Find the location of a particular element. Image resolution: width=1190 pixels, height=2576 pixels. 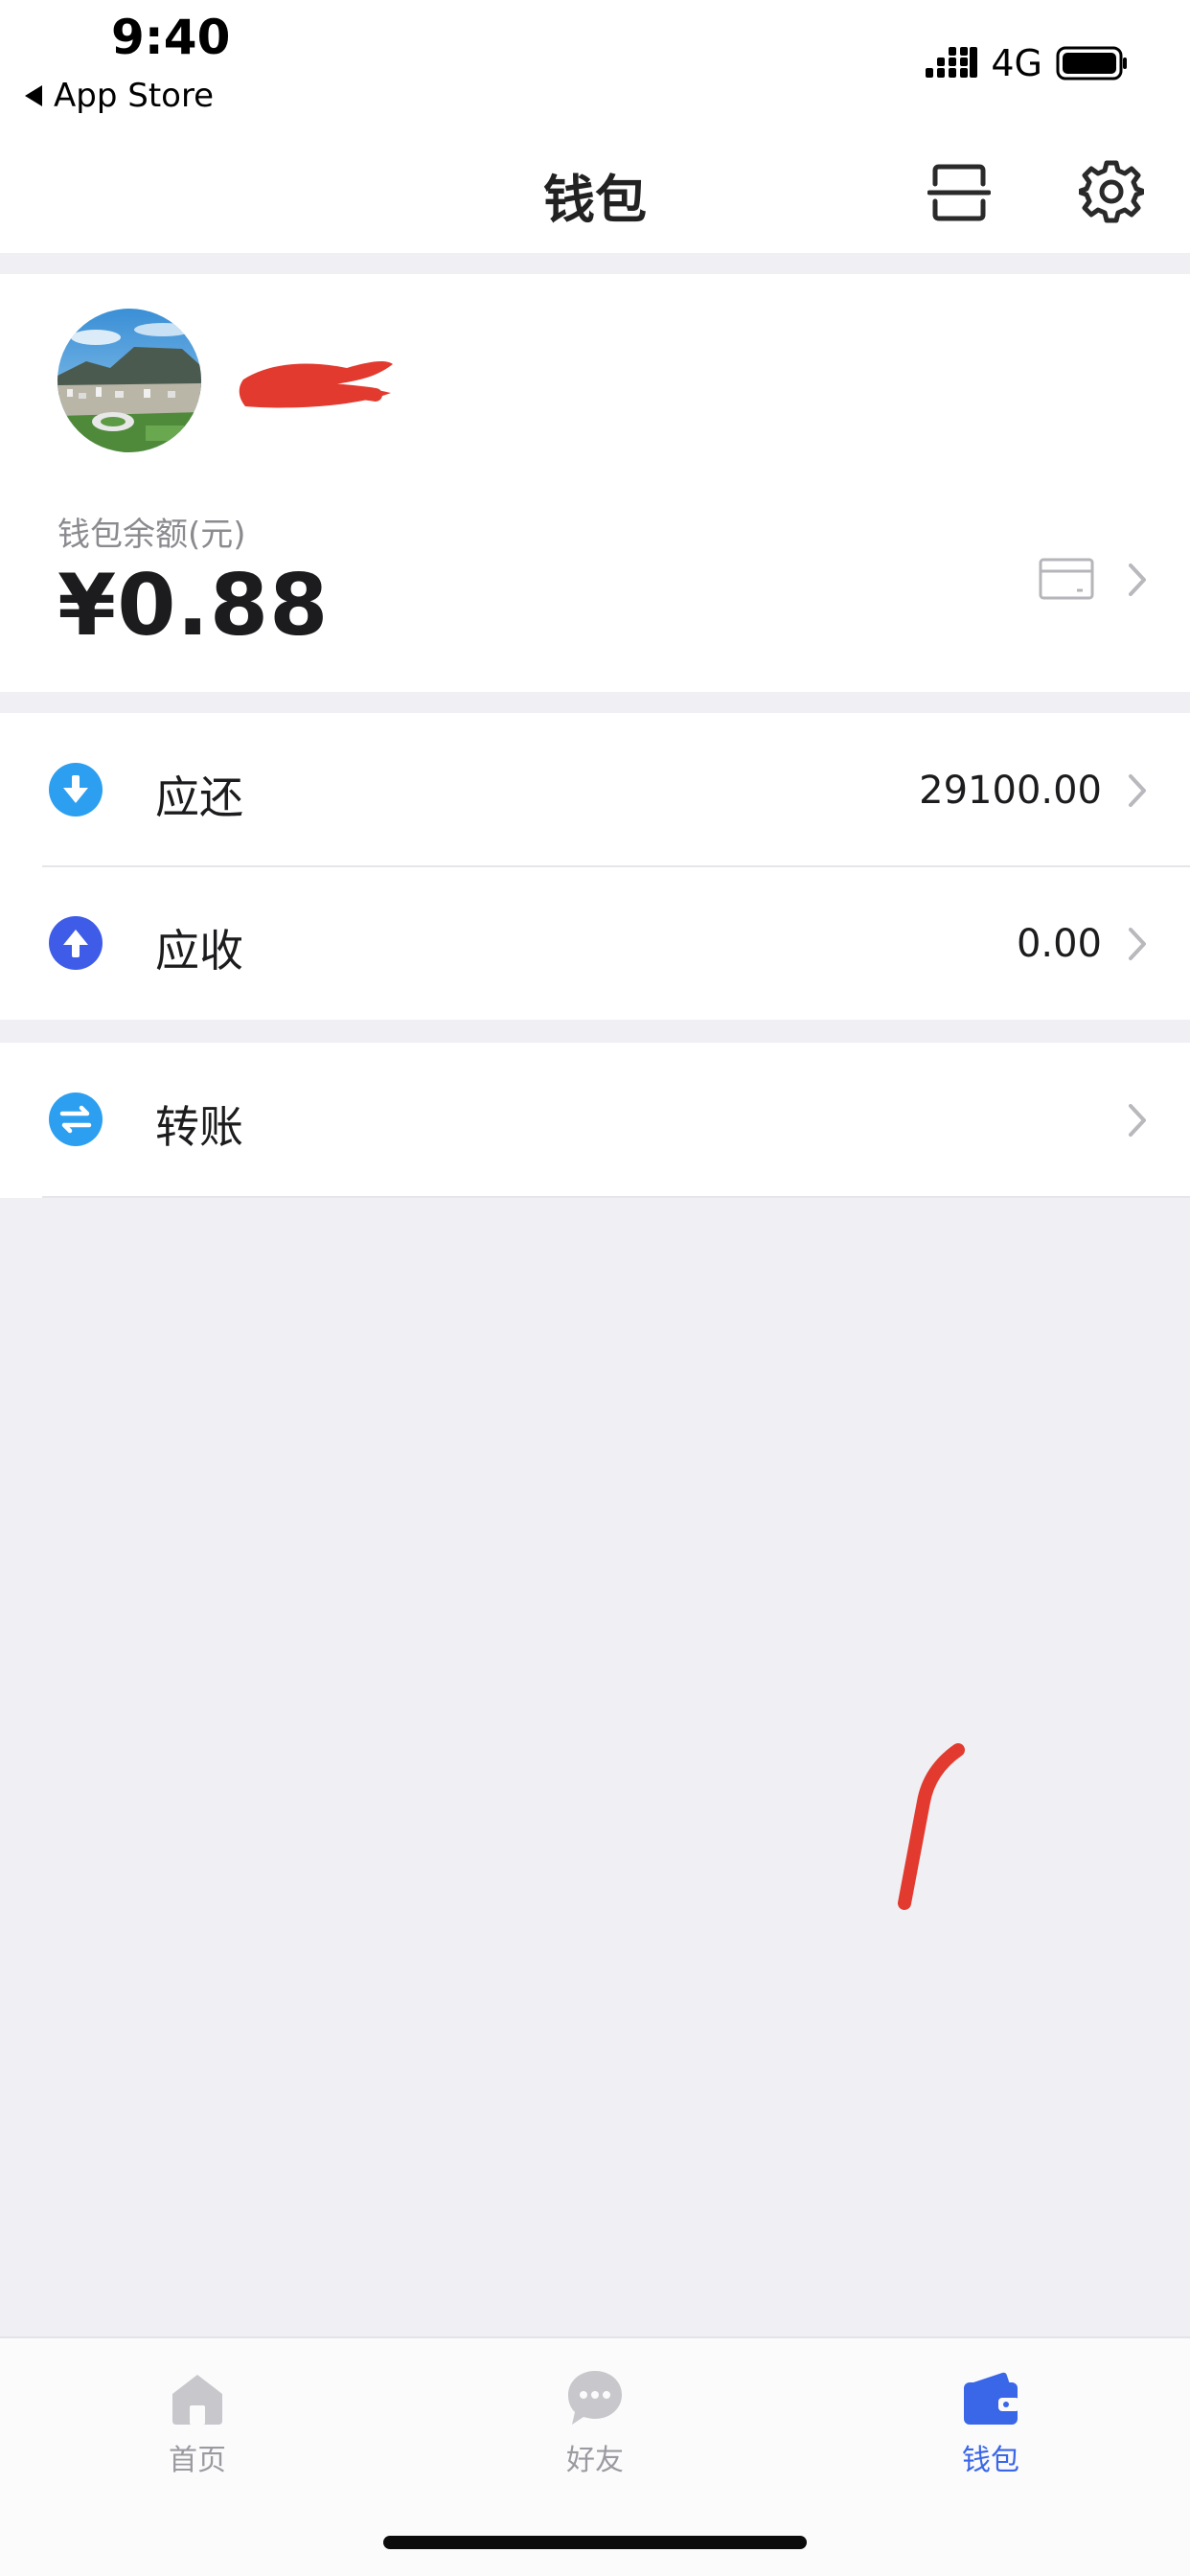

transfer-label: 转账 is located at coordinates (199, 1127).